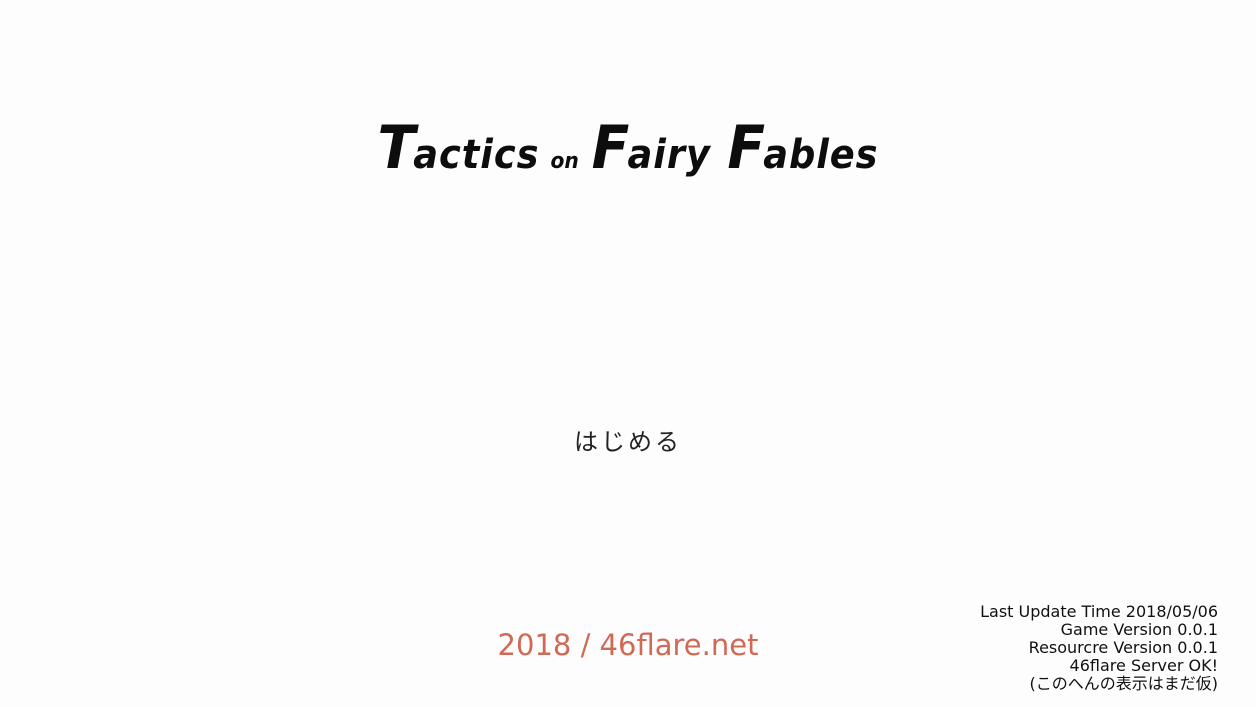 Image resolution: width=1256 pixels, height=707 pixels. Describe the element at coordinates (1124, 683) in the screenshot. I see `provisional-note-text: (このへんの表示はまだ仮)` at that location.